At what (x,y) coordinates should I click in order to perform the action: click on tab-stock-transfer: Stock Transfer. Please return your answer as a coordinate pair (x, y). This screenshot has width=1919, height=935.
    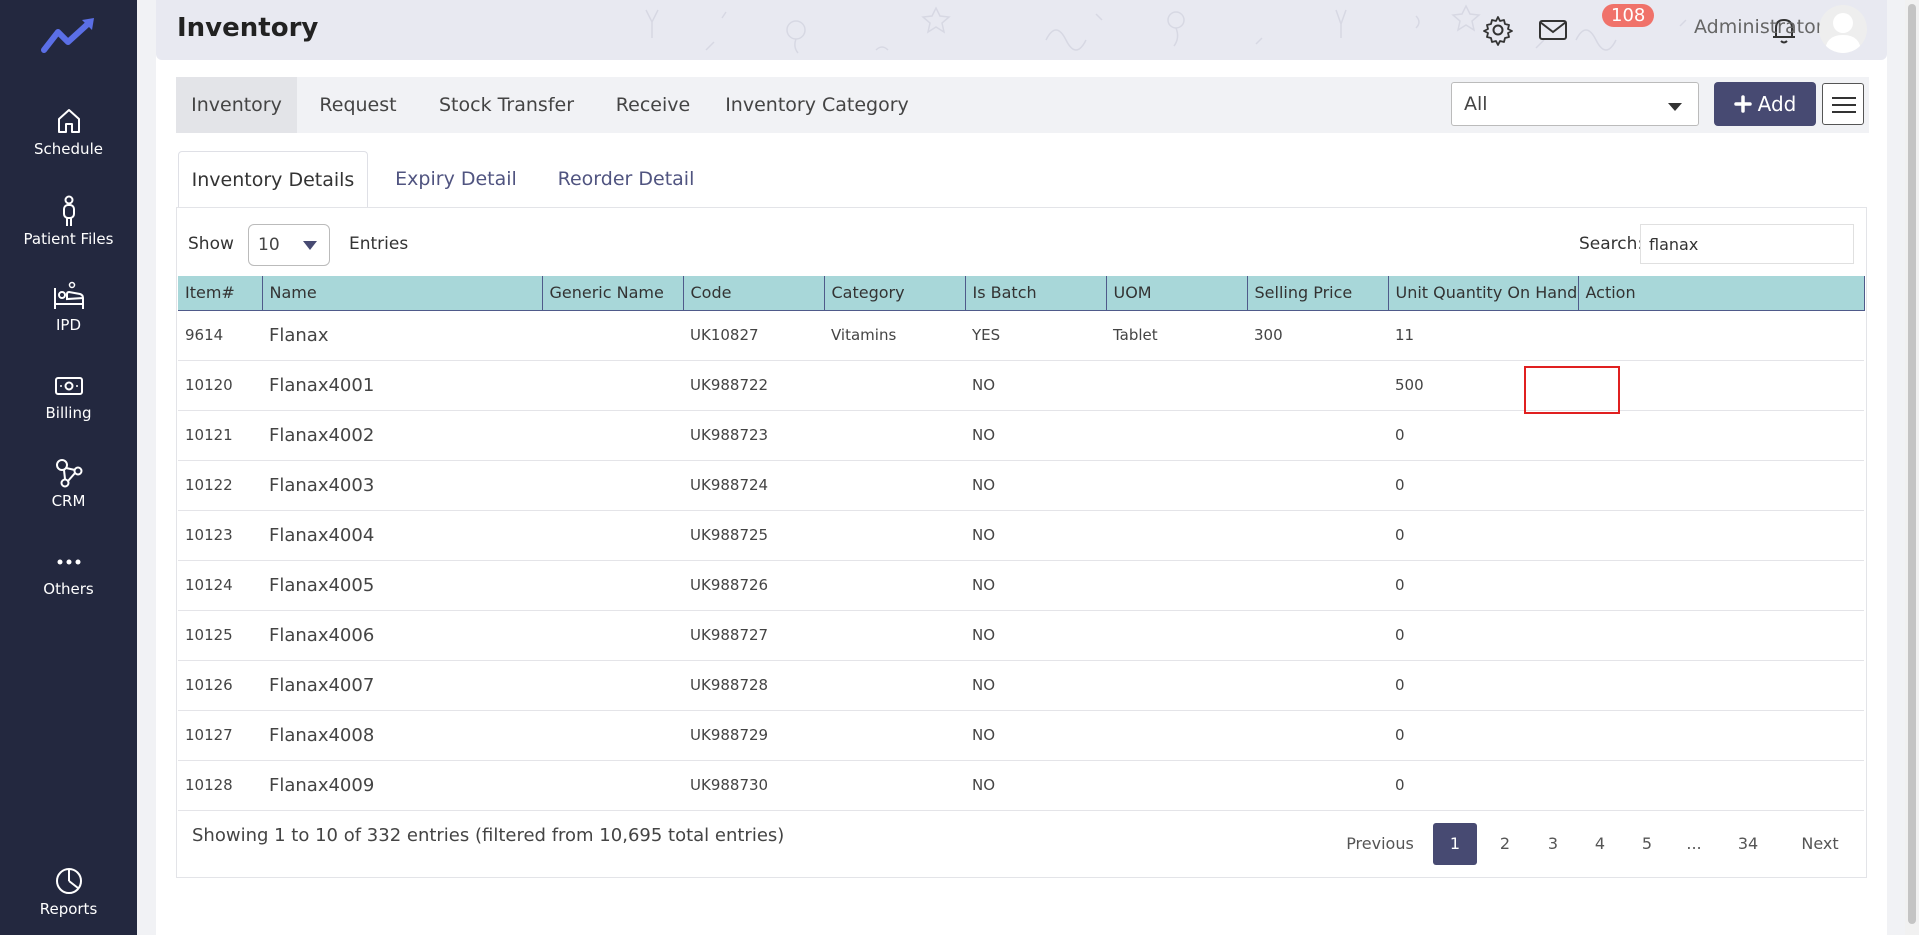
    Looking at the image, I should click on (506, 105).